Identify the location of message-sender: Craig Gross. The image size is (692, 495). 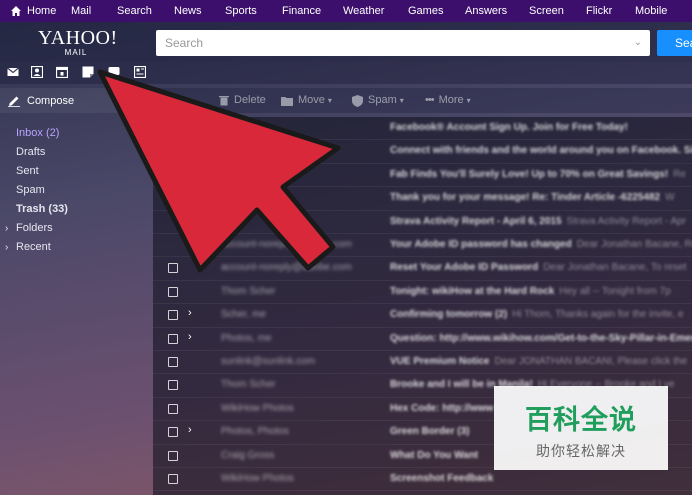
(248, 455).